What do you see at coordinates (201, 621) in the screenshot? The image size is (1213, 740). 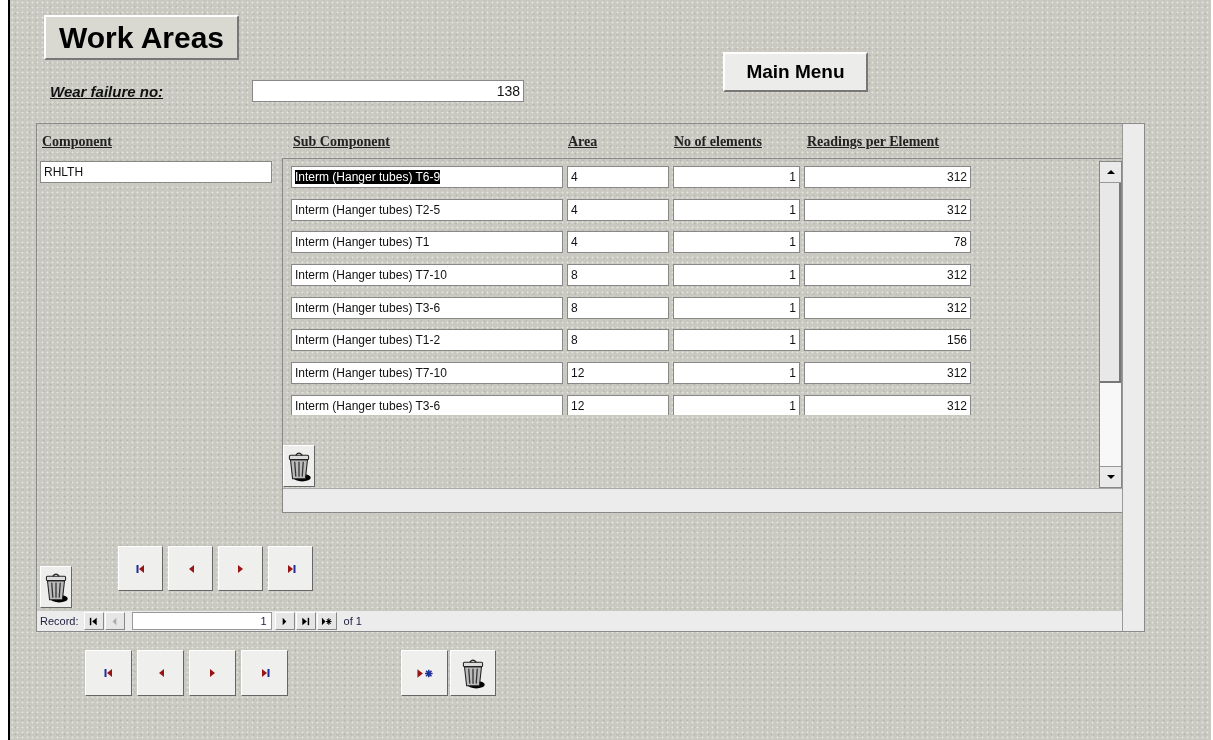 I see `record-number-field: 1` at bounding box center [201, 621].